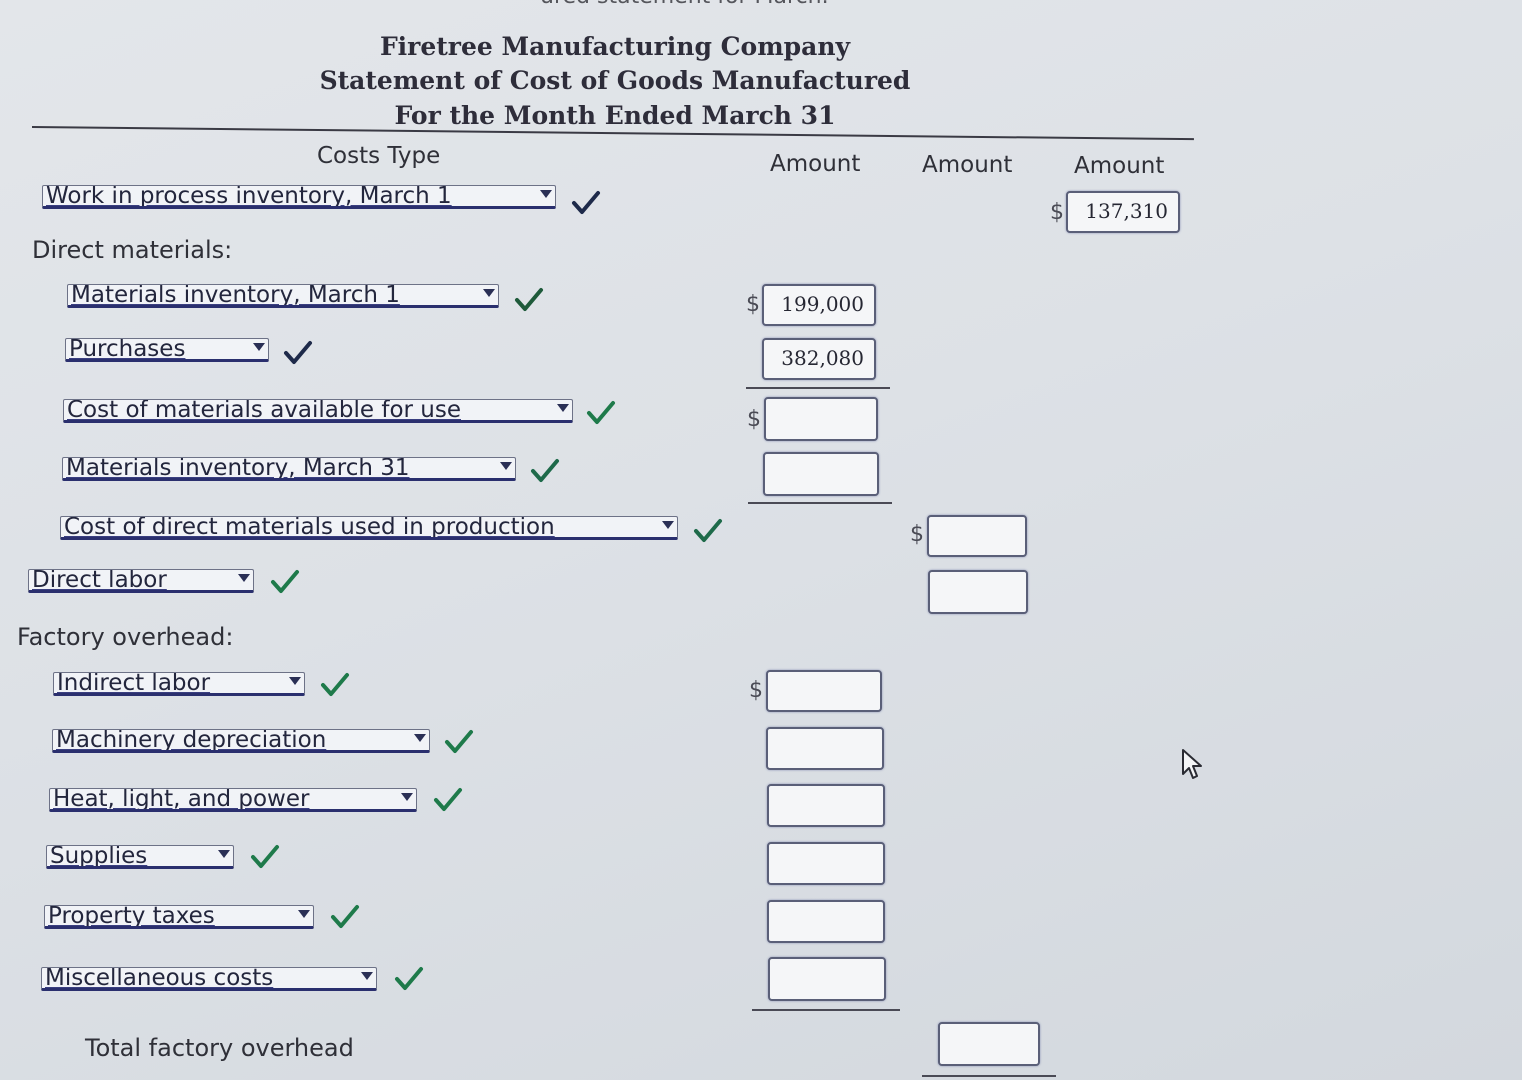  Describe the element at coordinates (238, 469) in the screenshot. I see `materials-end-label: Materials inventory, March 31` at that location.